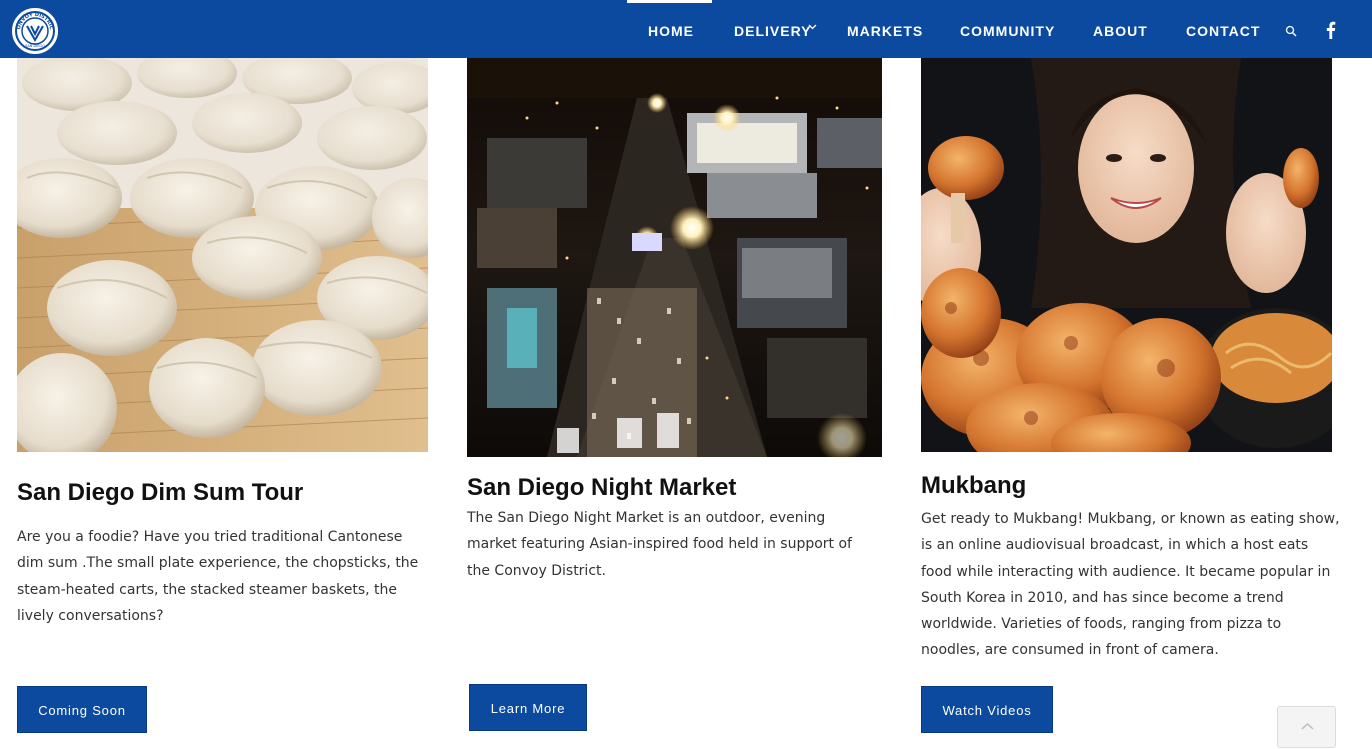 This screenshot has width=1372, height=749. I want to click on nav-item-contact: CONTACT, so click(1223, 29).